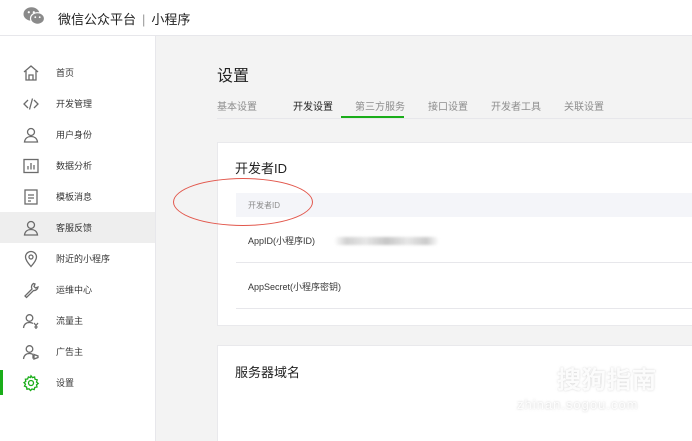 The width and height of the screenshot is (692, 441). Describe the element at coordinates (584, 105) in the screenshot. I see `tab-linked-settings: 关联设置` at that location.